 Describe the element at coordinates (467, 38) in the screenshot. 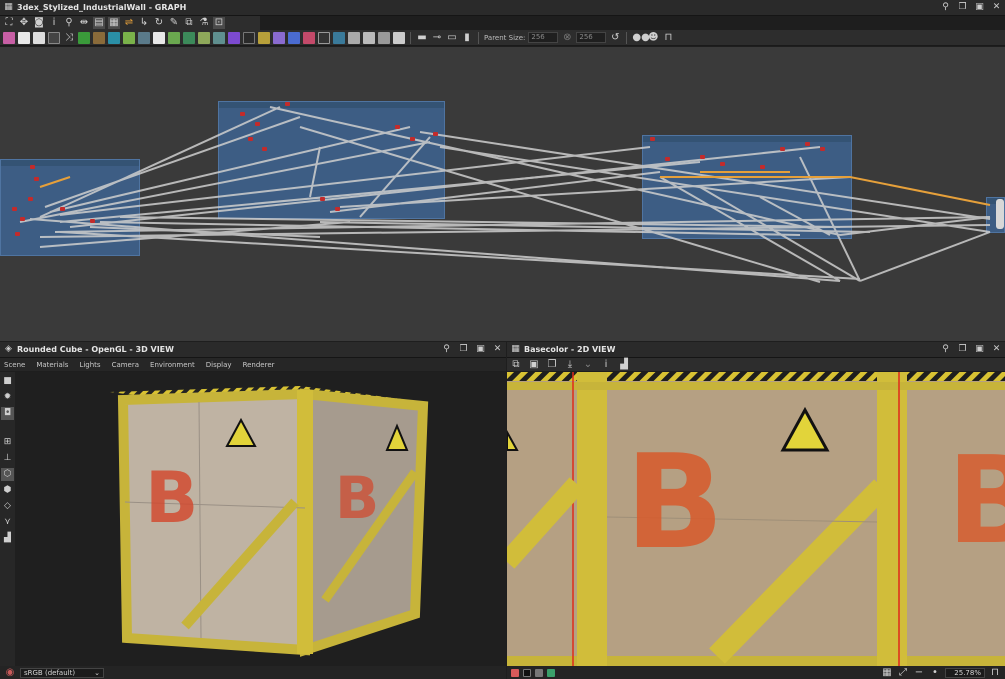

I see `microphone-icon: ▮` at that location.